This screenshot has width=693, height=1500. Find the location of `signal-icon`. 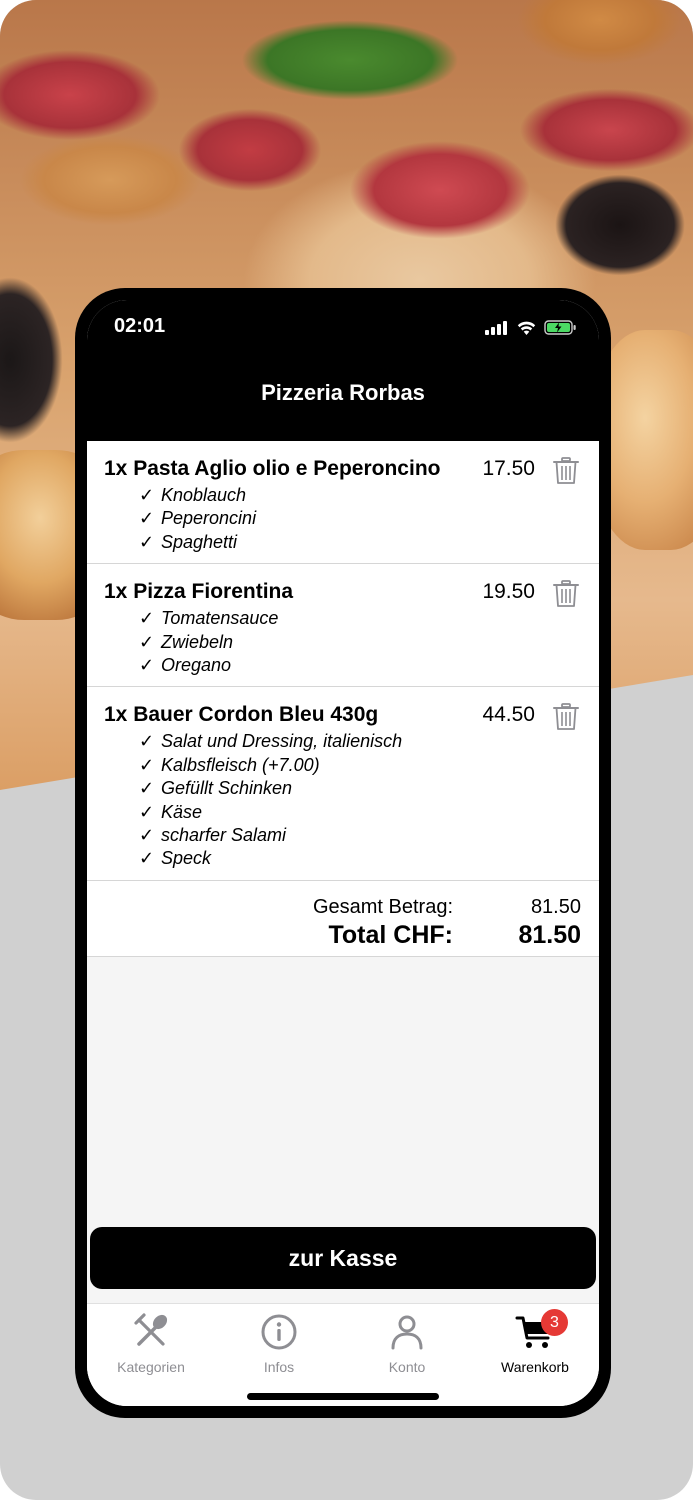

signal-icon is located at coordinates (496, 328).